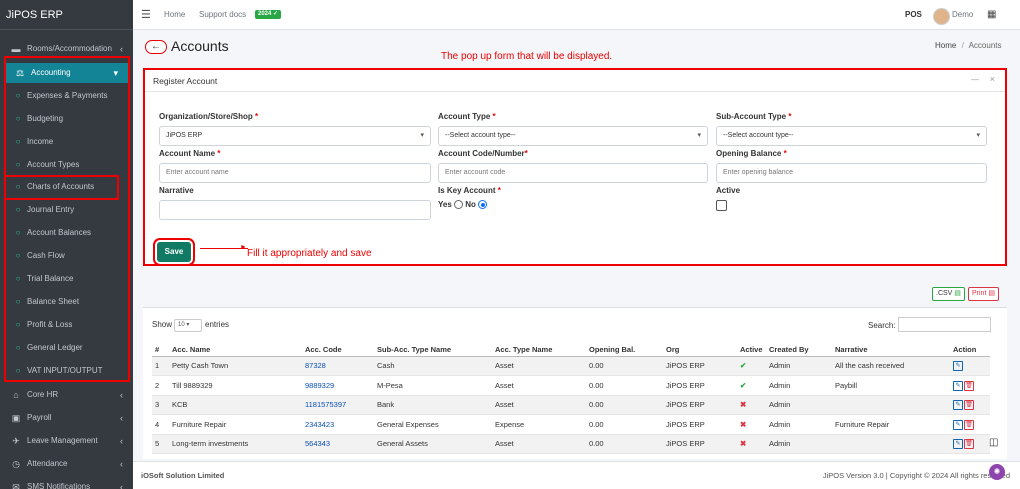 This screenshot has height=489, width=1020. Describe the element at coordinates (222, 15) in the screenshot. I see `nav-support-link: Support docs` at that location.